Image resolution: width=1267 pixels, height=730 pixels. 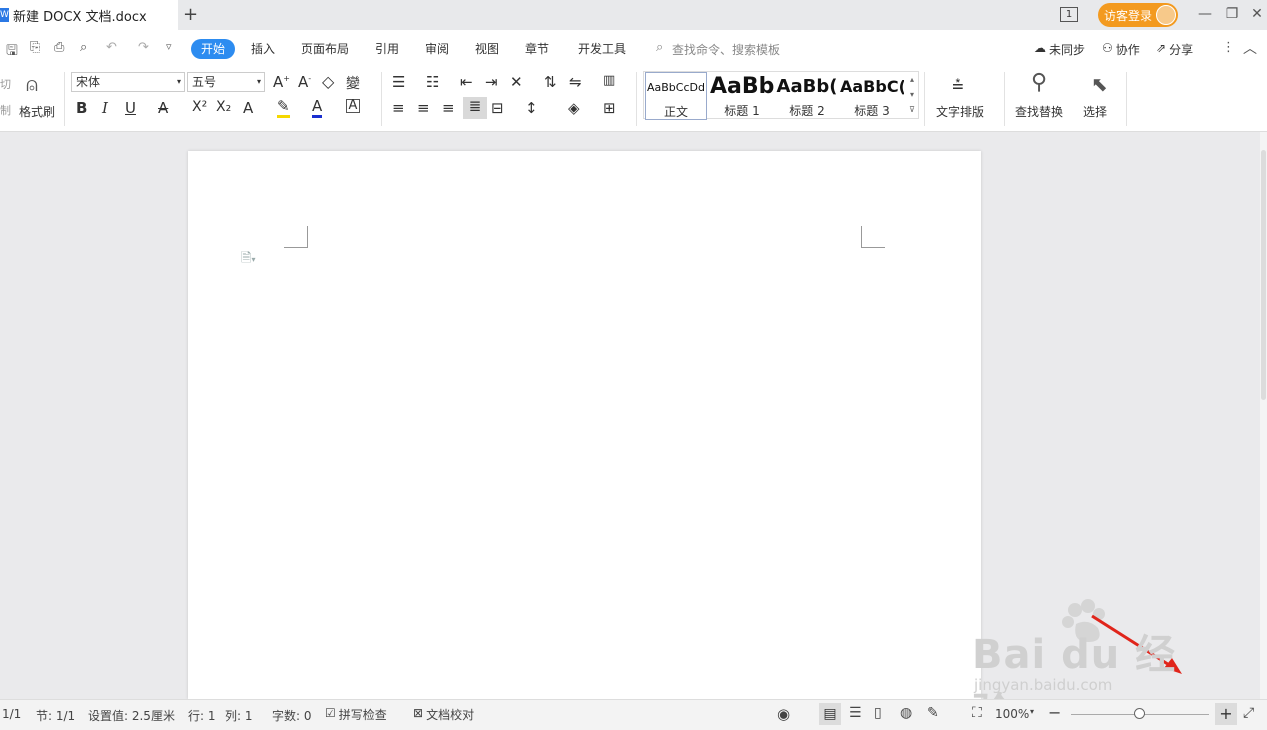 What do you see at coordinates (80, 17) in the screenshot?
I see `document-title: 新建 DOCX 文档.docx` at bounding box center [80, 17].